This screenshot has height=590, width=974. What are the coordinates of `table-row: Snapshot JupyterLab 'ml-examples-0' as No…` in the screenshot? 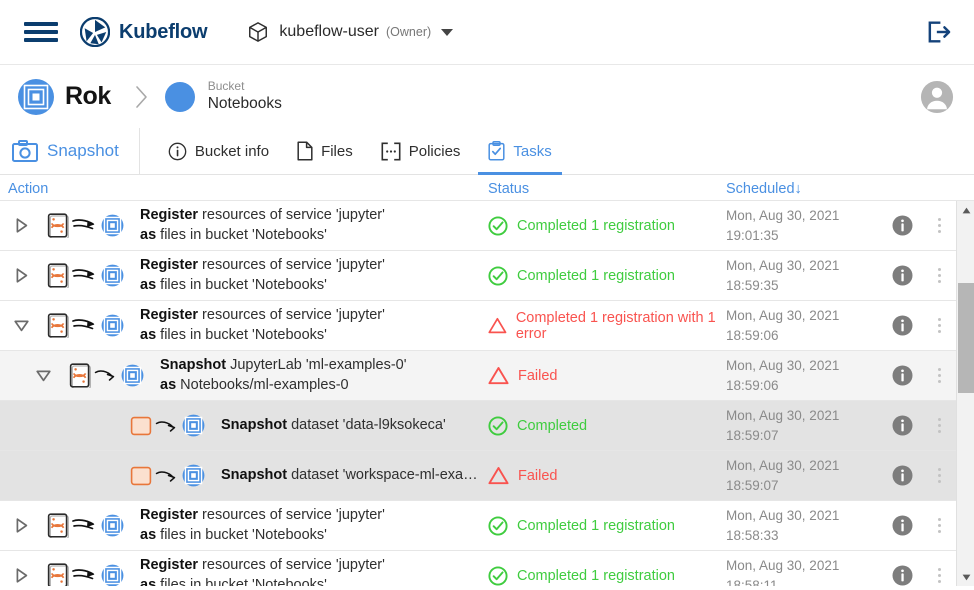 It's located at (478, 376).